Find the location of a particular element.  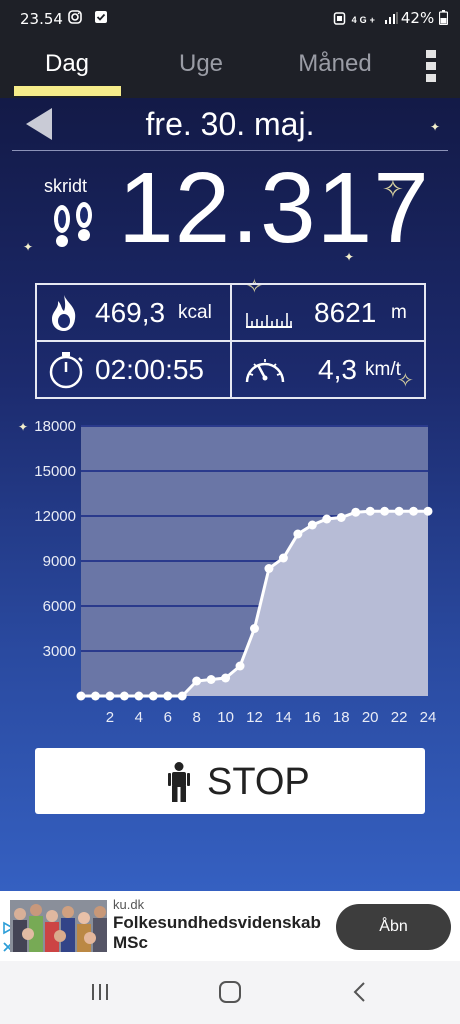

distance-stat: 8621 m is located at coordinates (328, 312).